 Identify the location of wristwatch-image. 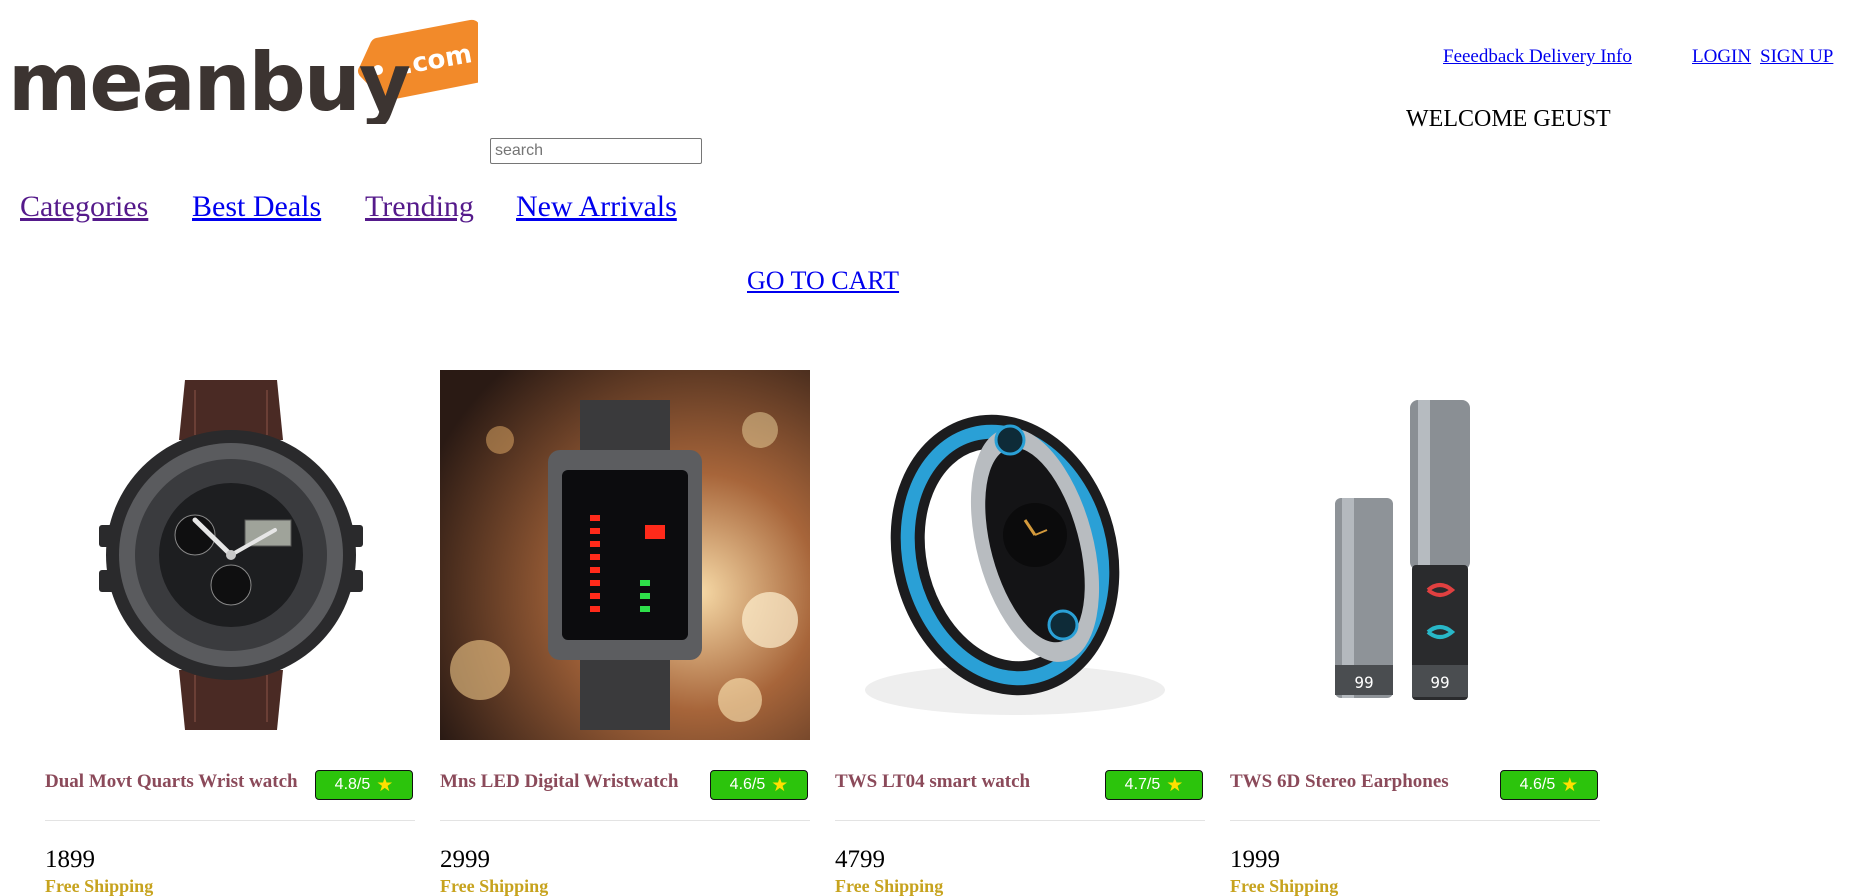
(230, 555).